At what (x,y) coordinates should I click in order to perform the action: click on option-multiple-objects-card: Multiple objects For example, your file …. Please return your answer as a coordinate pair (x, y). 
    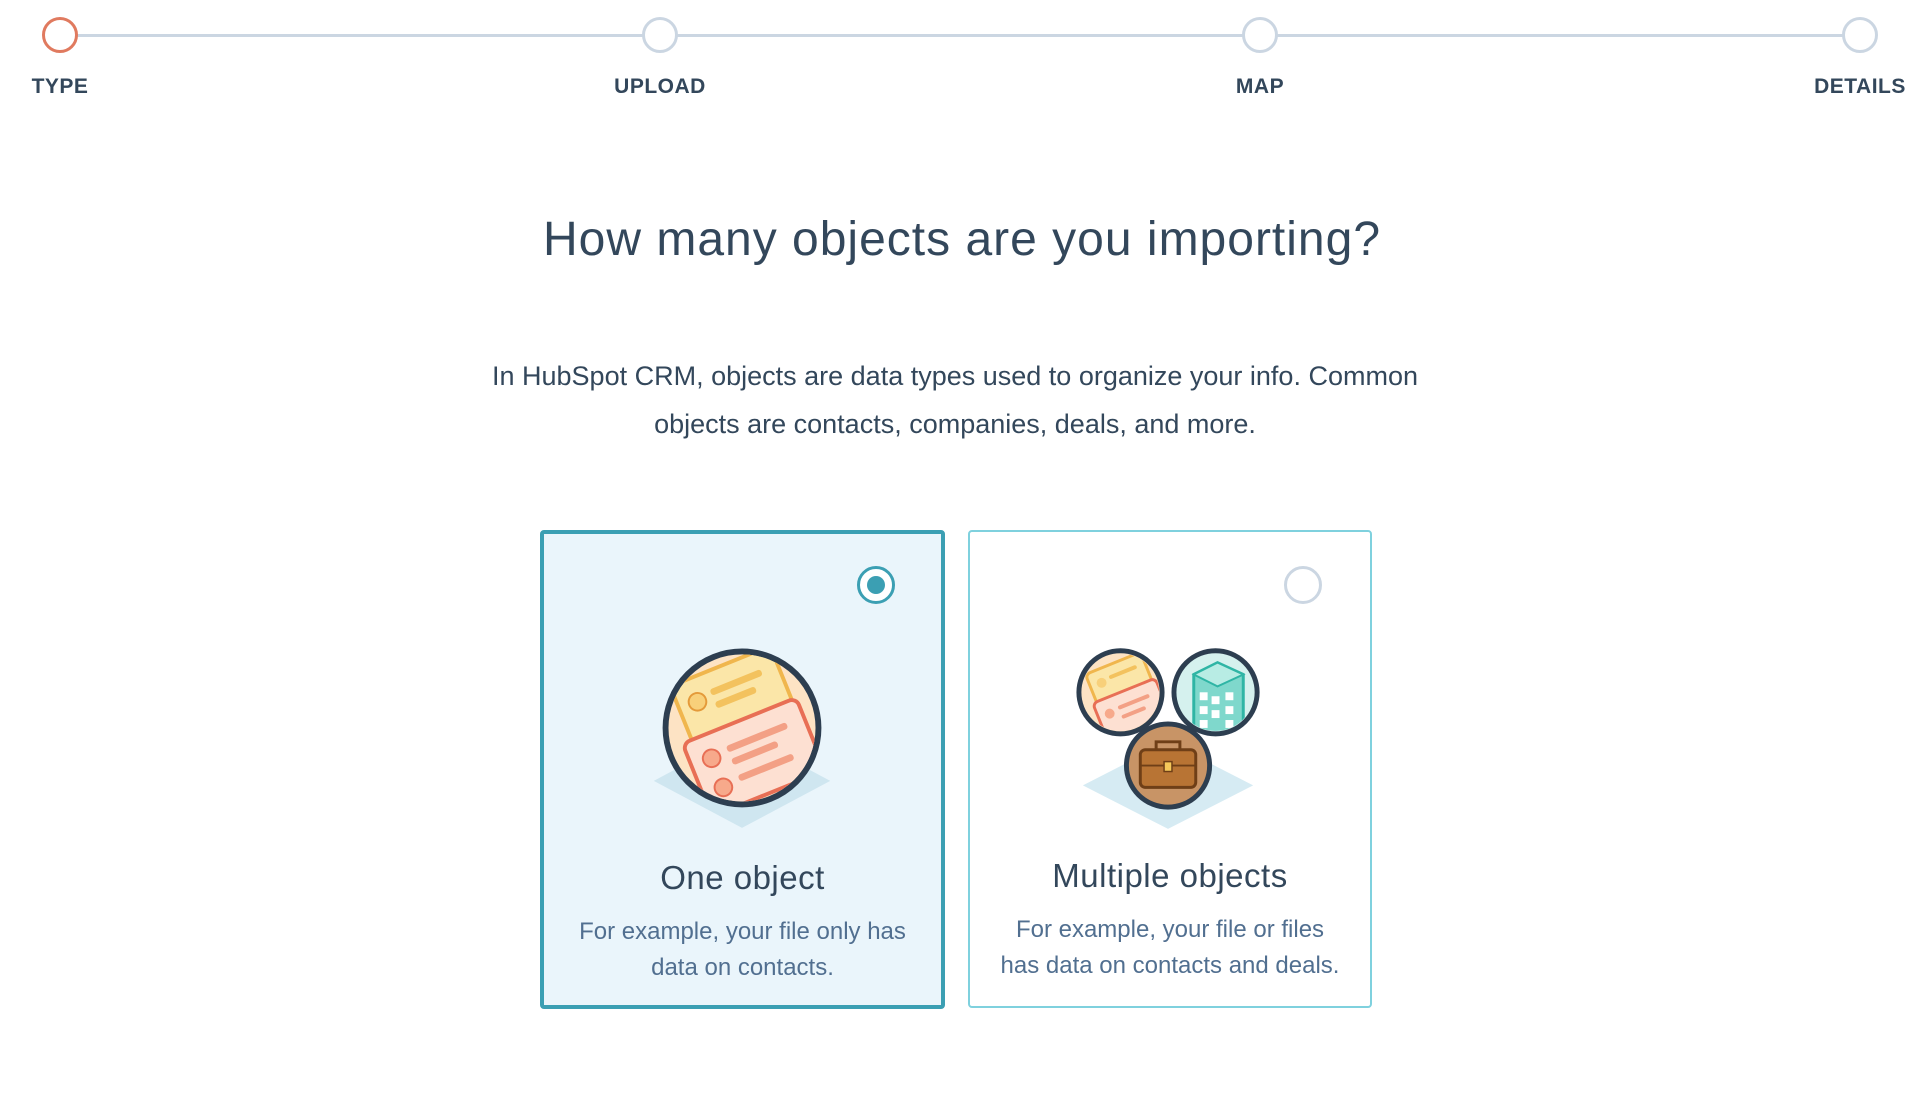
    Looking at the image, I should click on (1170, 769).